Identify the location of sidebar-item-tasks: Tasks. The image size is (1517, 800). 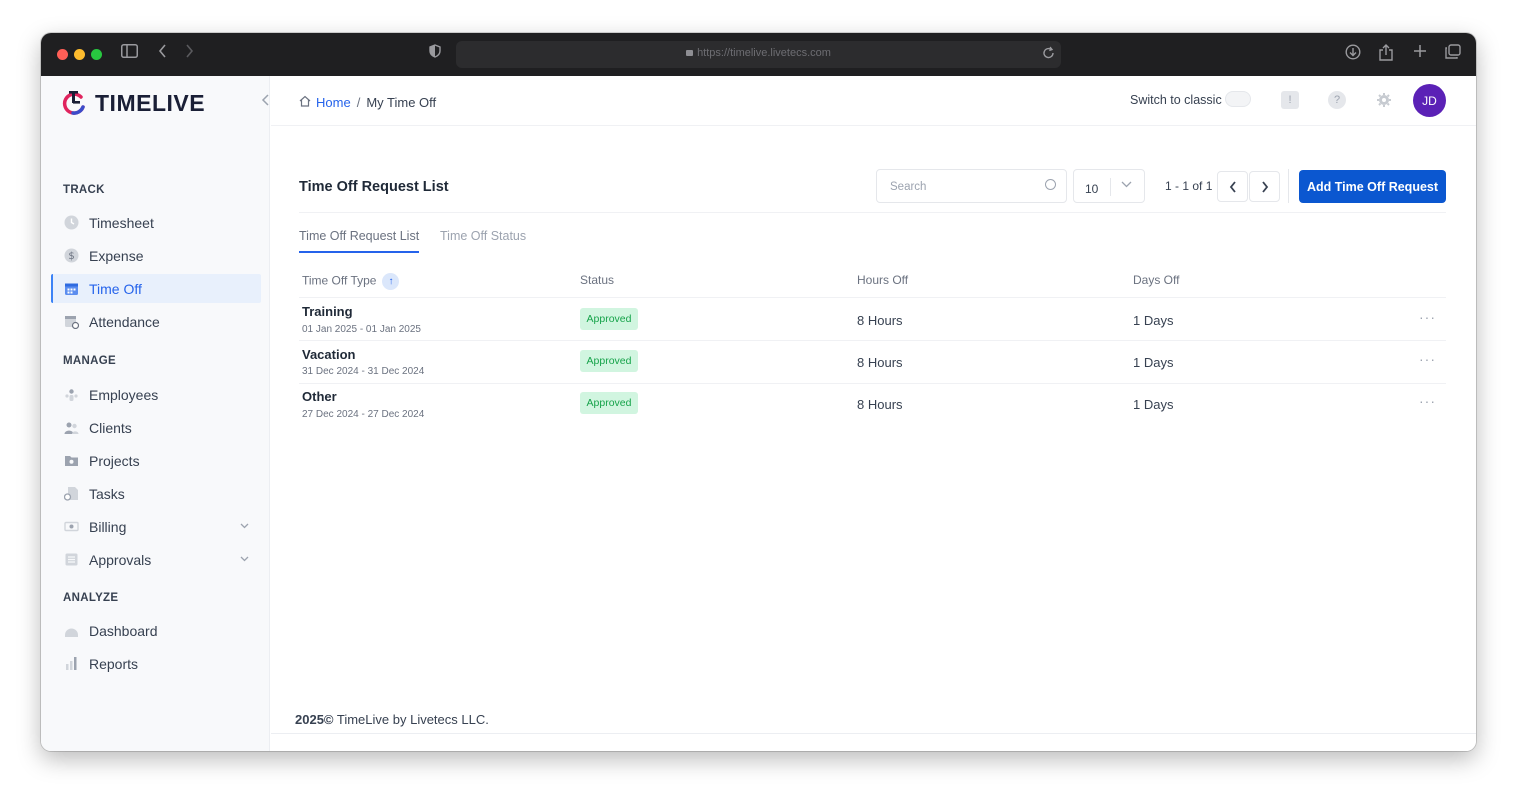
(156, 493).